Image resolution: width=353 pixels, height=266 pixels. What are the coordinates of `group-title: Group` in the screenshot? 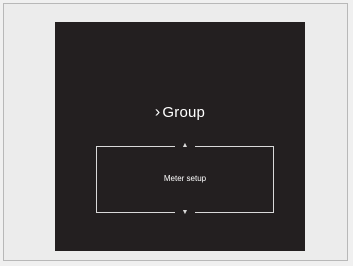 It's located at (184, 112).